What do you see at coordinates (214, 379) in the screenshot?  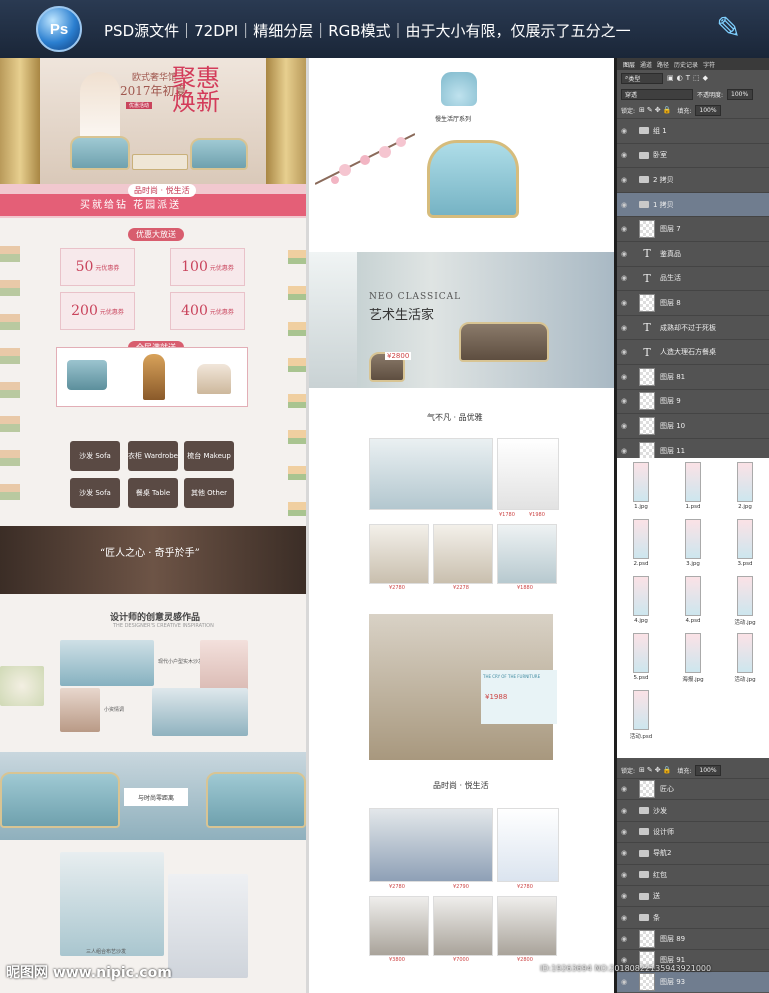 I see `gift-stool` at bounding box center [214, 379].